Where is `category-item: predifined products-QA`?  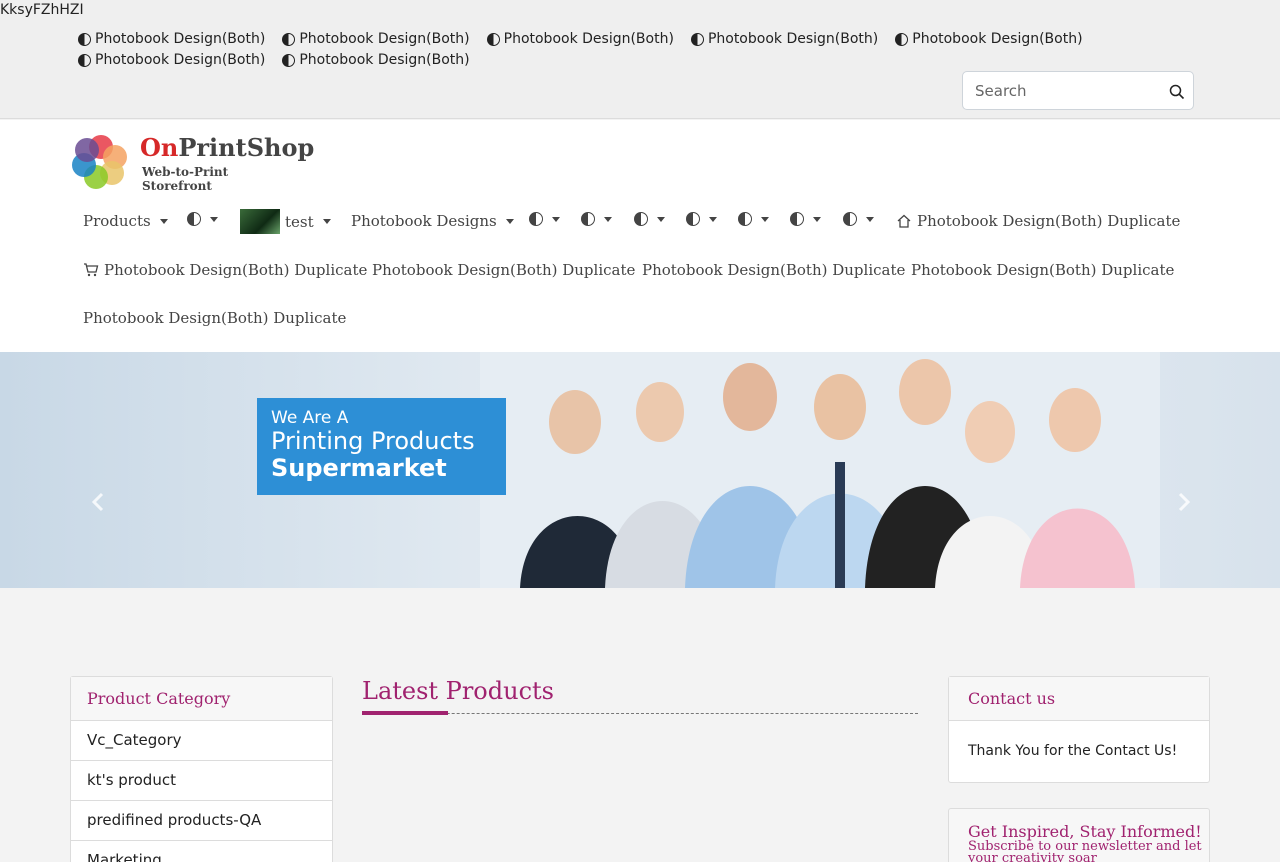 category-item: predifined products-QA is located at coordinates (201, 821).